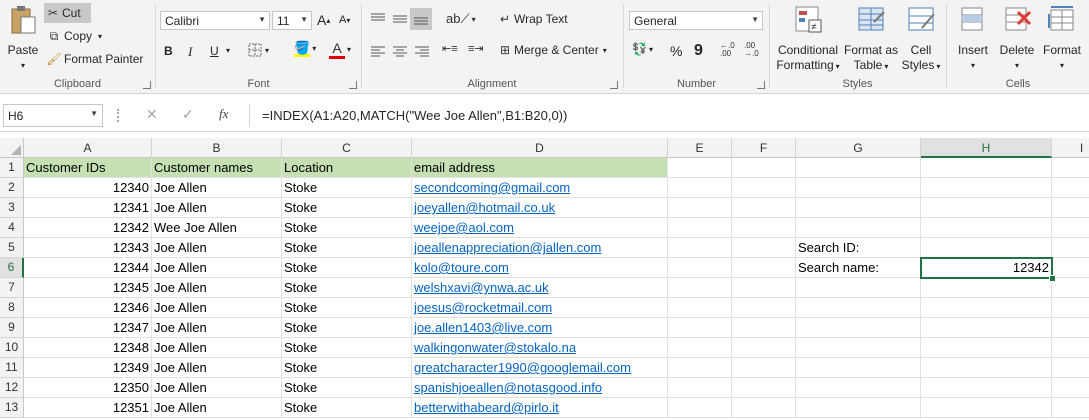 Image resolution: width=1089 pixels, height=420 pixels. I want to click on wrap-text-button: ↵ Wrap Text, so click(532, 19).